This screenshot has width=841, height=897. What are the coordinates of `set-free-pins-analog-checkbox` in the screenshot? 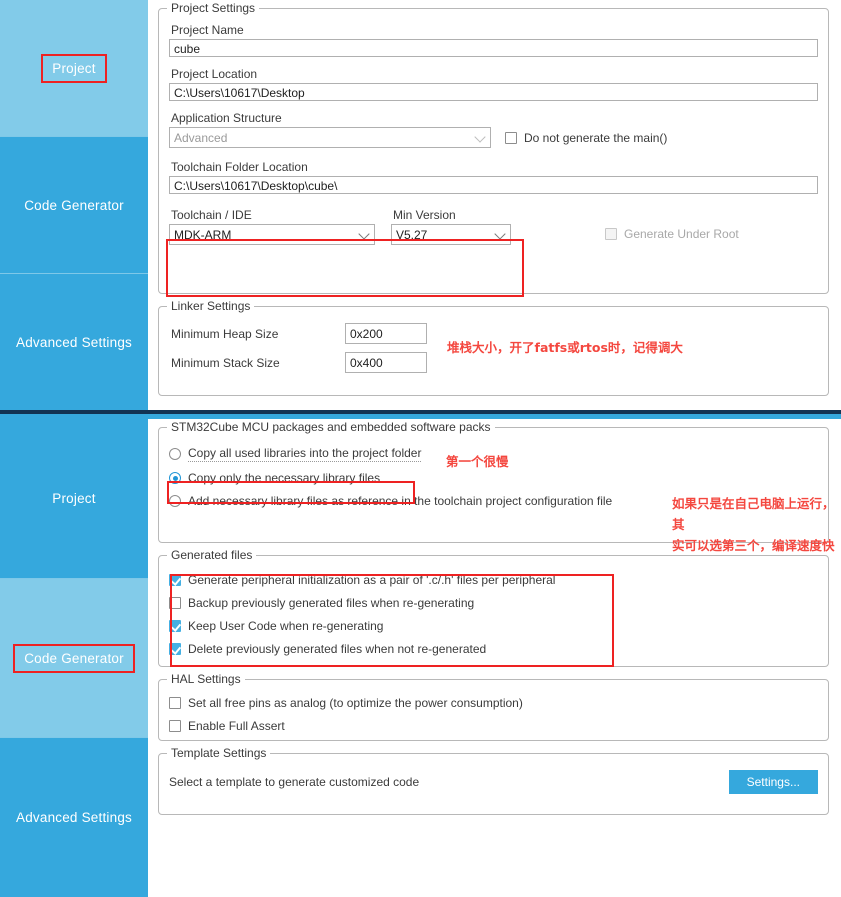 It's located at (175, 703).